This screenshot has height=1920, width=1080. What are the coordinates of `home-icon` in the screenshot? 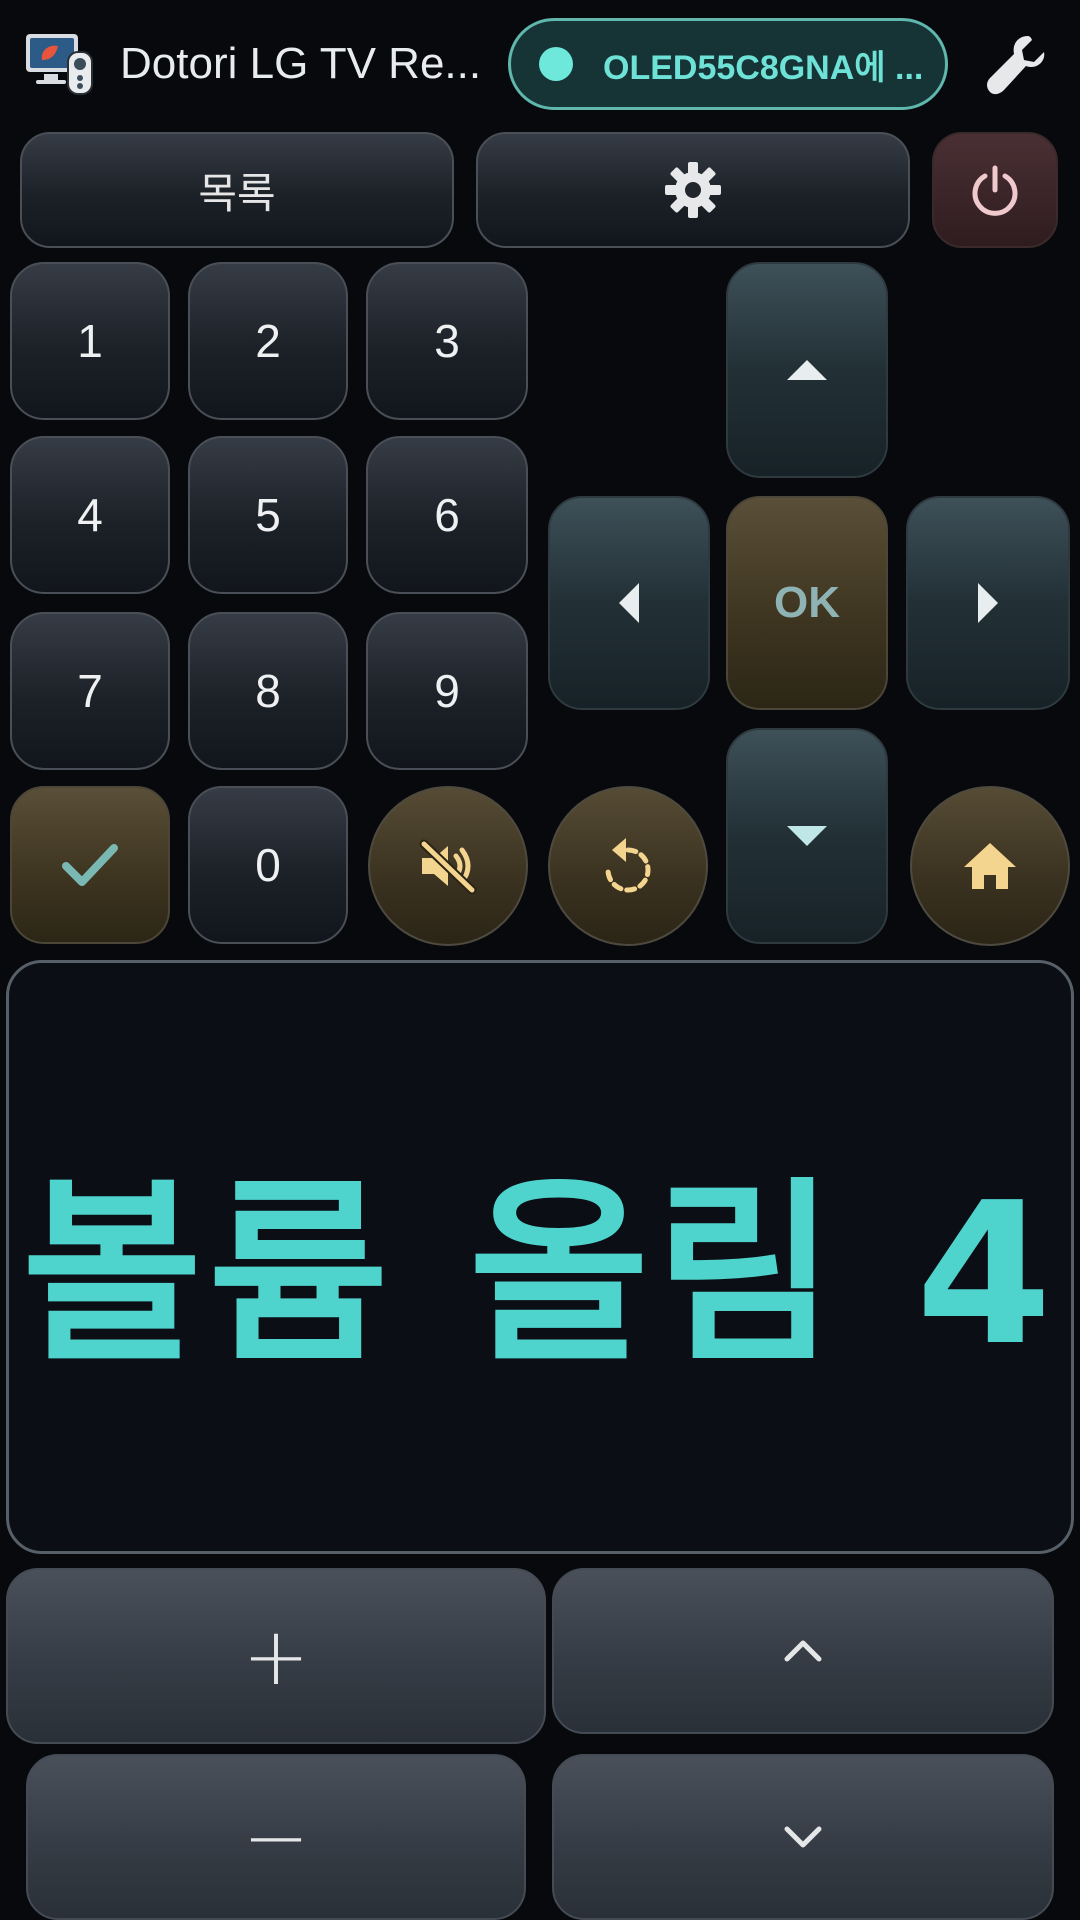 It's located at (990, 866).